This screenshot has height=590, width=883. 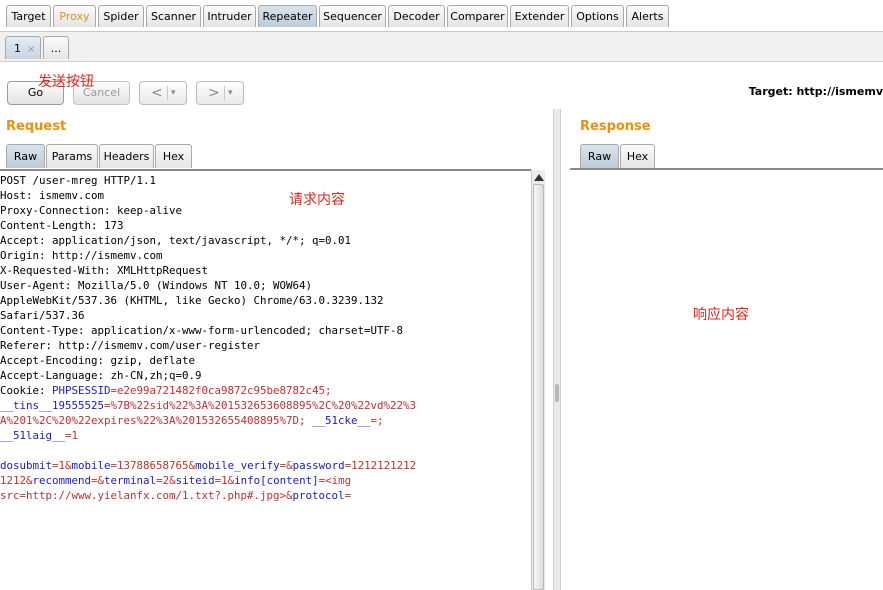 I want to click on param-name: __51cke__, so click(x=341, y=420).